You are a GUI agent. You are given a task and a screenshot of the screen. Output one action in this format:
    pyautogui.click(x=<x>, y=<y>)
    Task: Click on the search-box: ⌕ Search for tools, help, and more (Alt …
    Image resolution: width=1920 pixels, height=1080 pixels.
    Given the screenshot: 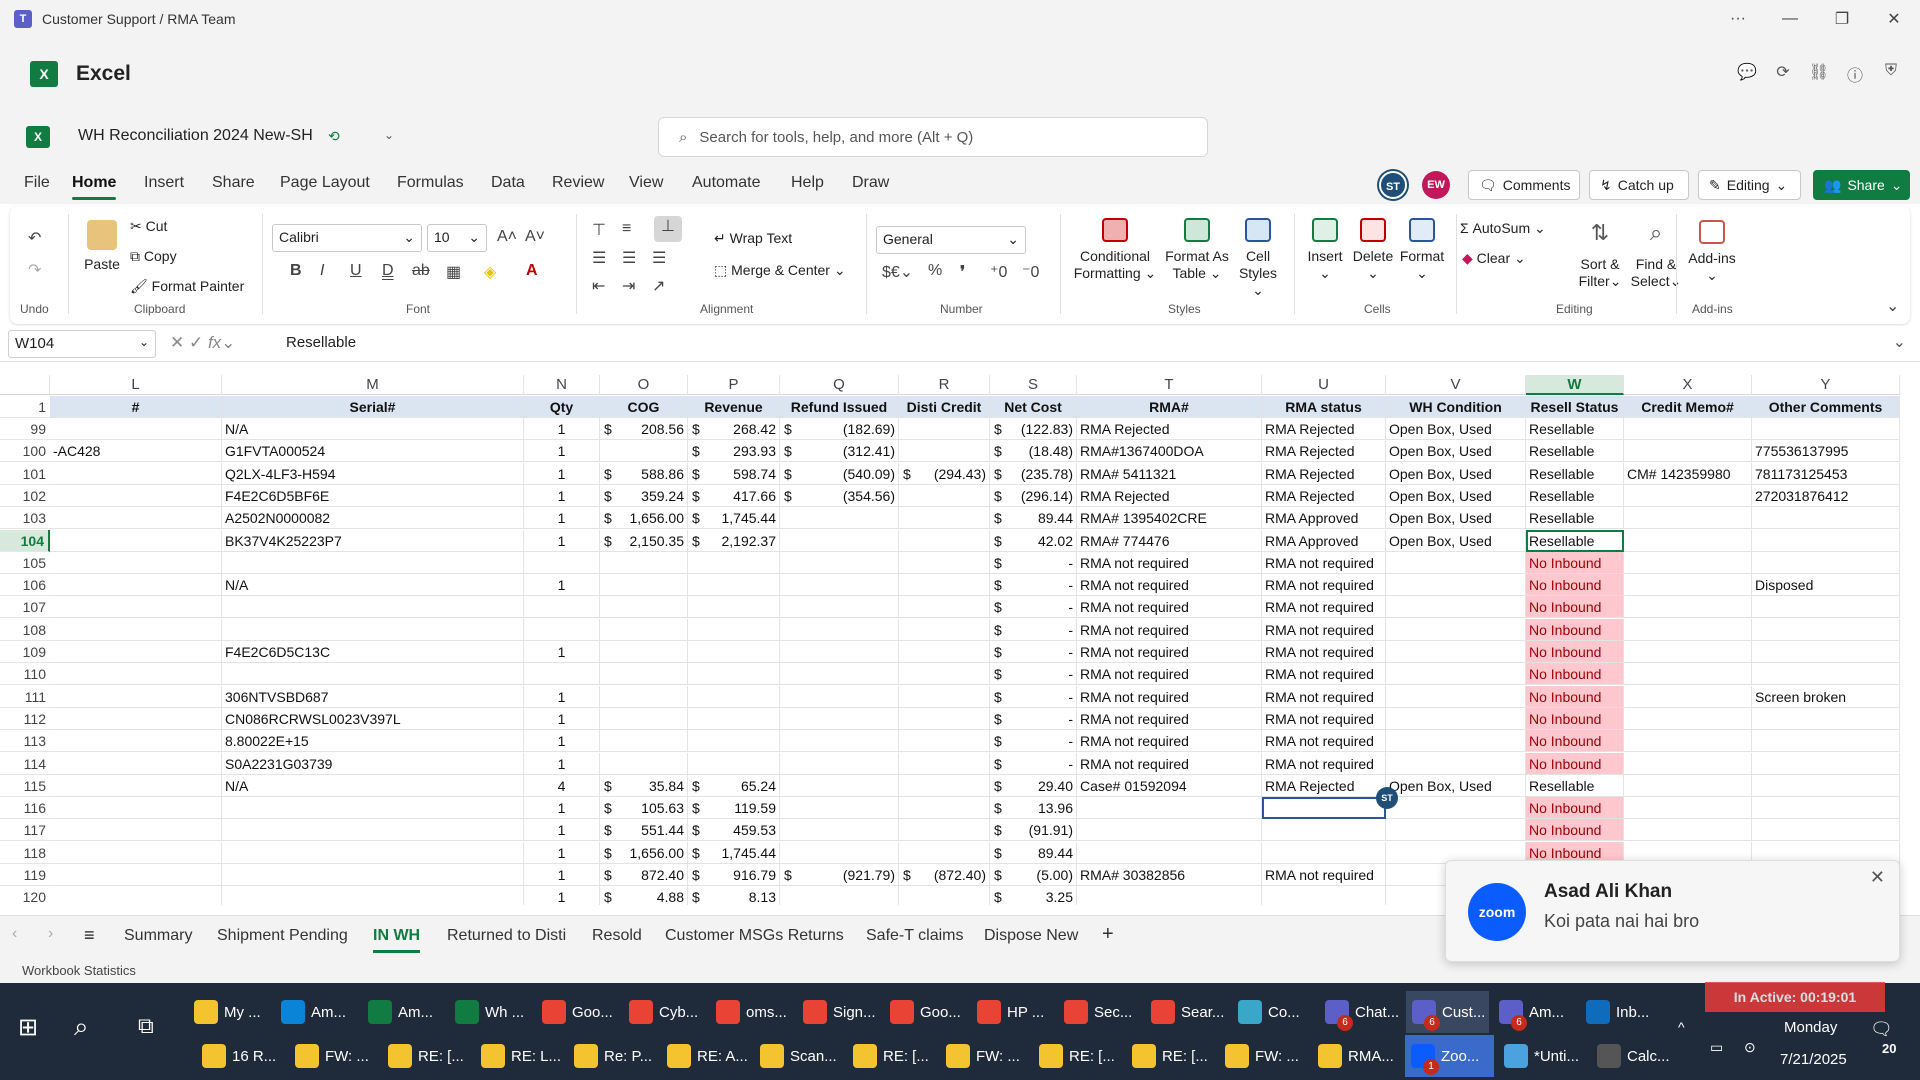 What is the action you would take?
    pyautogui.click(x=933, y=137)
    